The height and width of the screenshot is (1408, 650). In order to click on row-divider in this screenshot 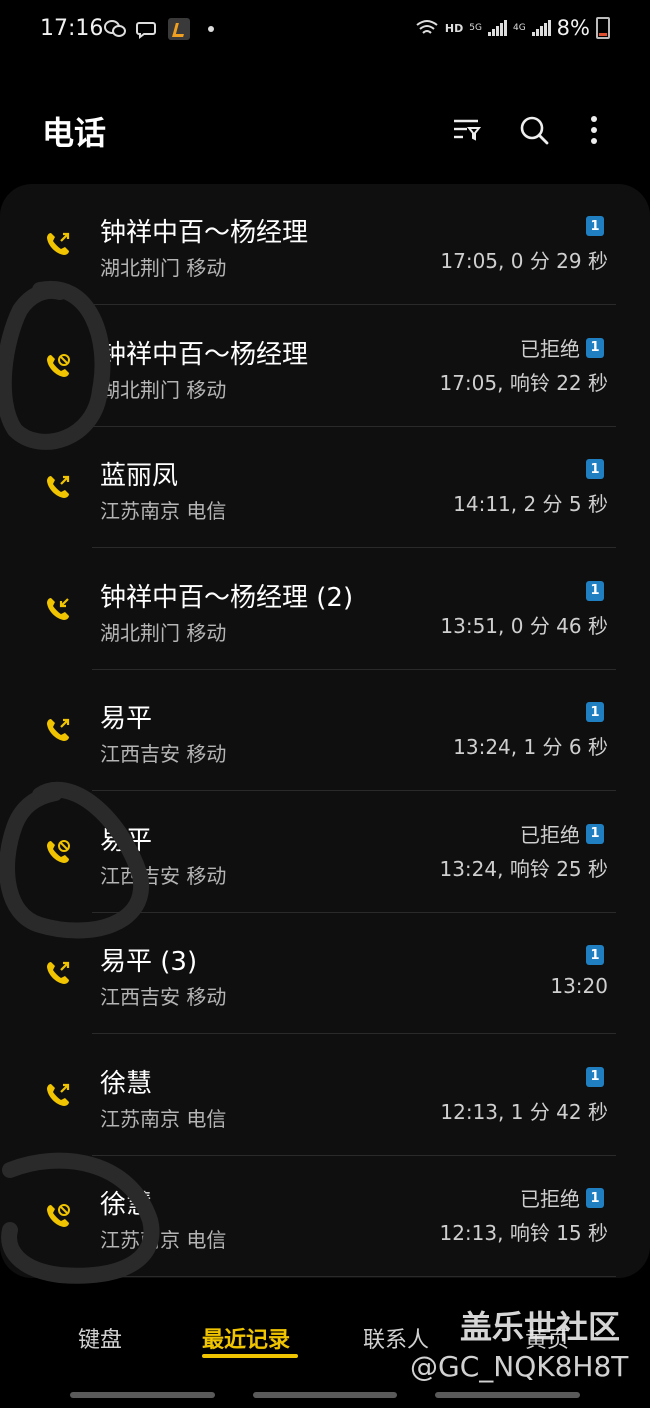, I will do `click(354, 1276)`.